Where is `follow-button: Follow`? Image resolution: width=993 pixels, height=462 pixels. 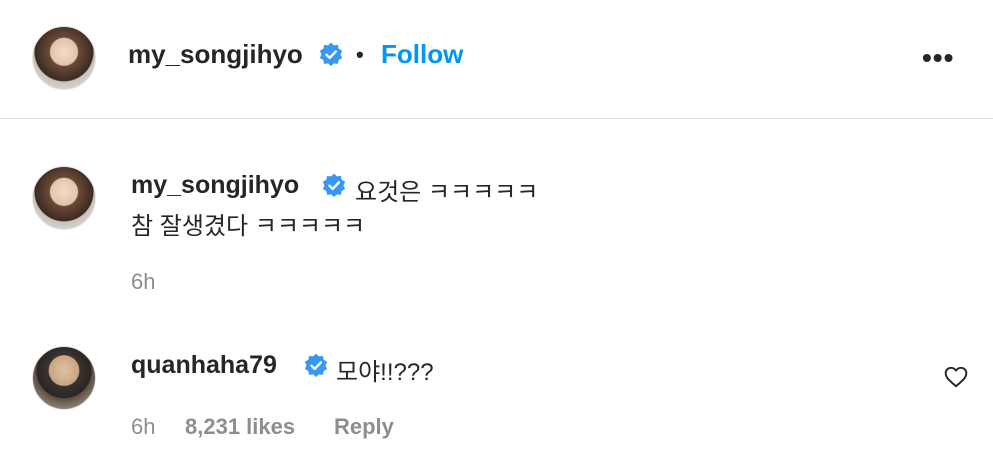 follow-button: Follow is located at coordinates (422, 54).